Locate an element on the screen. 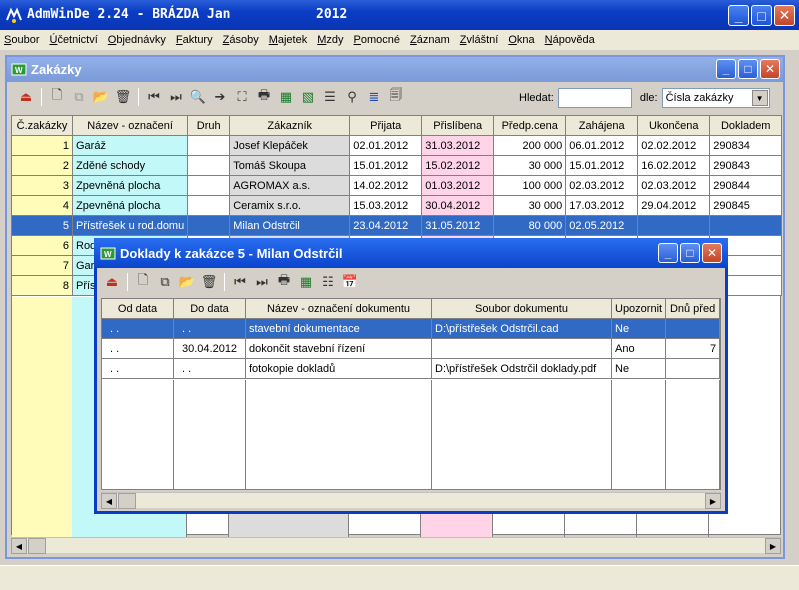 This screenshot has height=590, width=799. cell-est-price: 200 000 is located at coordinates (530, 145).